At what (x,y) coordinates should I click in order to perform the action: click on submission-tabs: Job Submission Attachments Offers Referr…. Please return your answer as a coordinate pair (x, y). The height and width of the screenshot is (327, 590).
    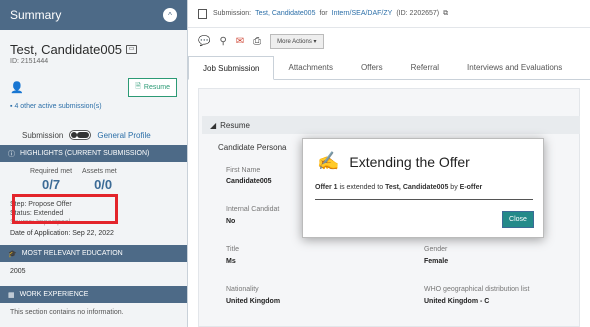
    Looking at the image, I should click on (389, 68).